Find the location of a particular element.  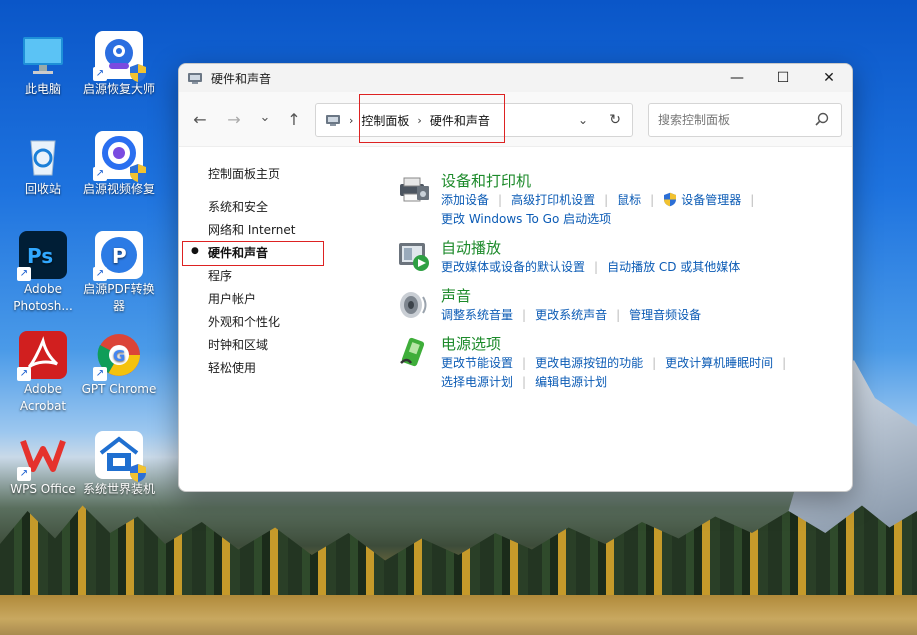

link-change-default-media: 更改媒体或设备的默认设置 is located at coordinates (513, 266).